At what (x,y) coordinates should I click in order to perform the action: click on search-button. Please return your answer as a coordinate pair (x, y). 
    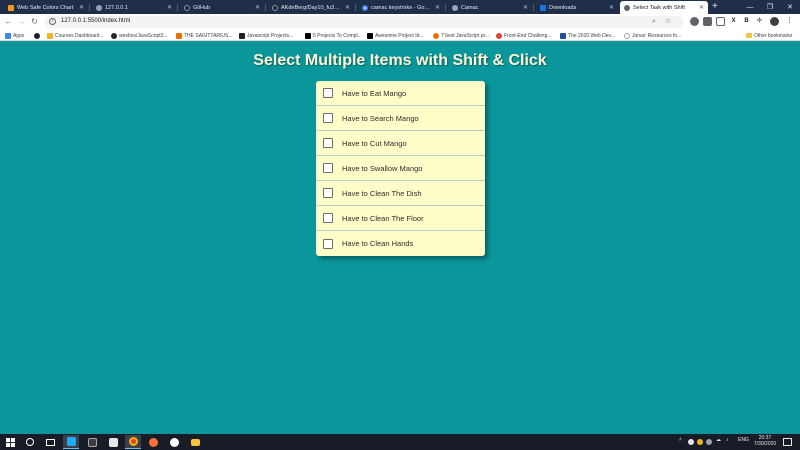
    Looking at the image, I should click on (30, 442).